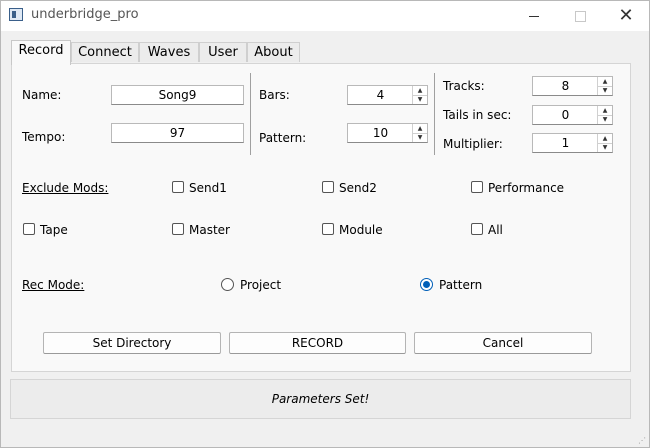  Describe the element at coordinates (273, 52) in the screenshot. I see `tab-about: About` at that location.